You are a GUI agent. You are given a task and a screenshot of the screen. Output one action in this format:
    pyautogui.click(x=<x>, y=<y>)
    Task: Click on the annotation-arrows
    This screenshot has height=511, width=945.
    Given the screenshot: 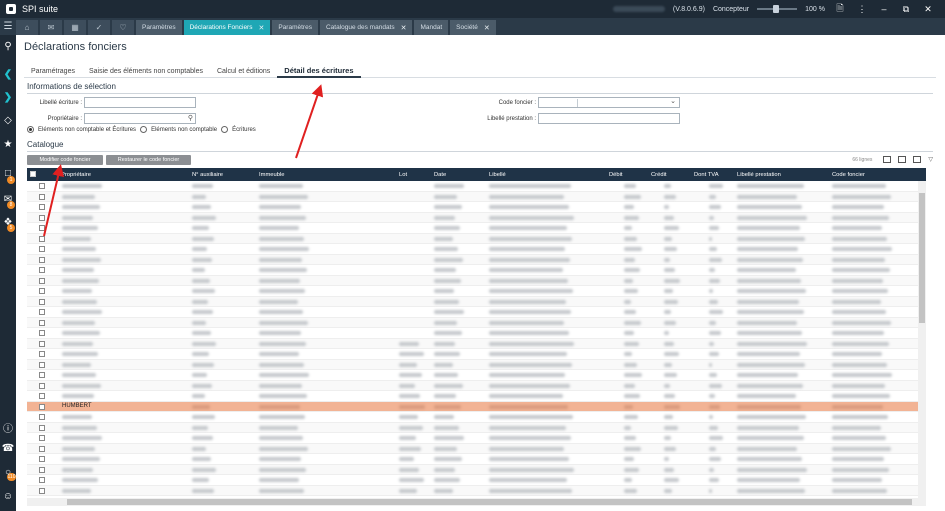 What is the action you would take?
    pyautogui.click(x=183, y=160)
    